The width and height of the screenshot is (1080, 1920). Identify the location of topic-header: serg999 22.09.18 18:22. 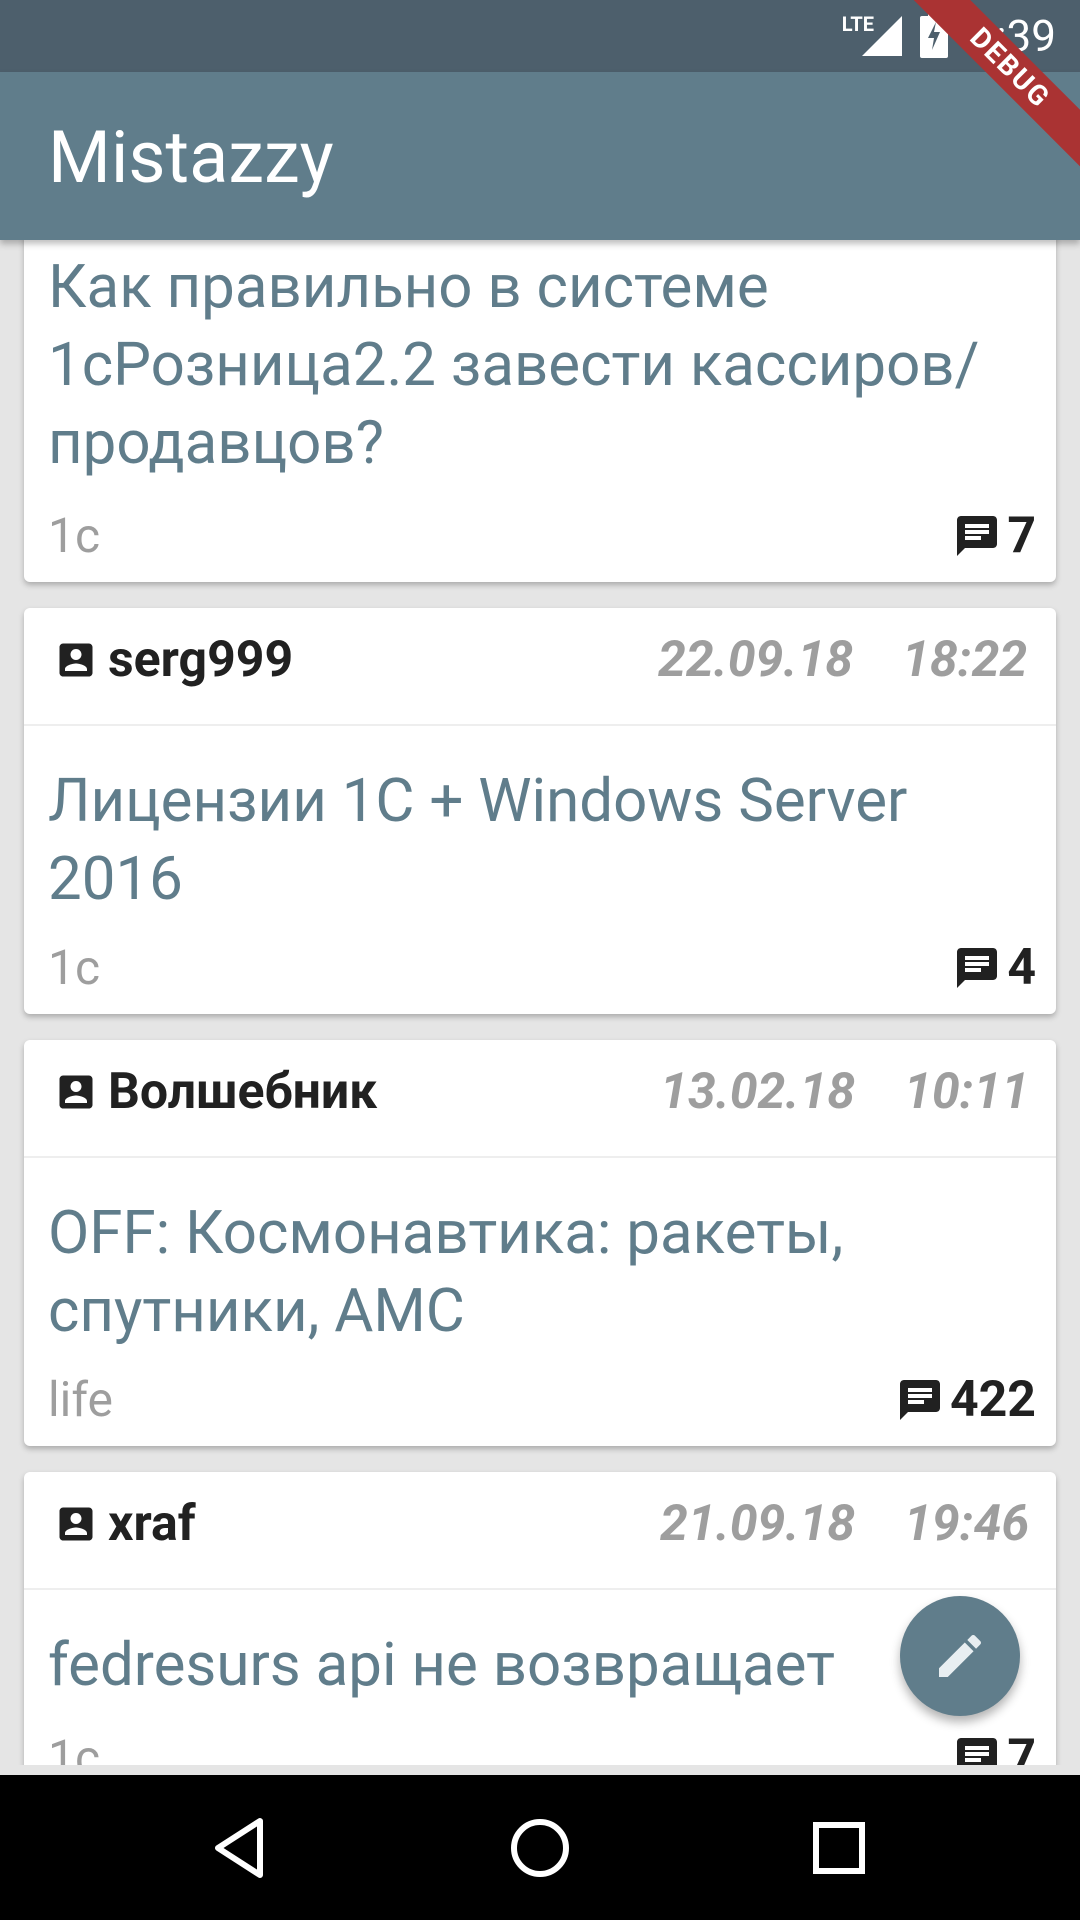
(540, 667).